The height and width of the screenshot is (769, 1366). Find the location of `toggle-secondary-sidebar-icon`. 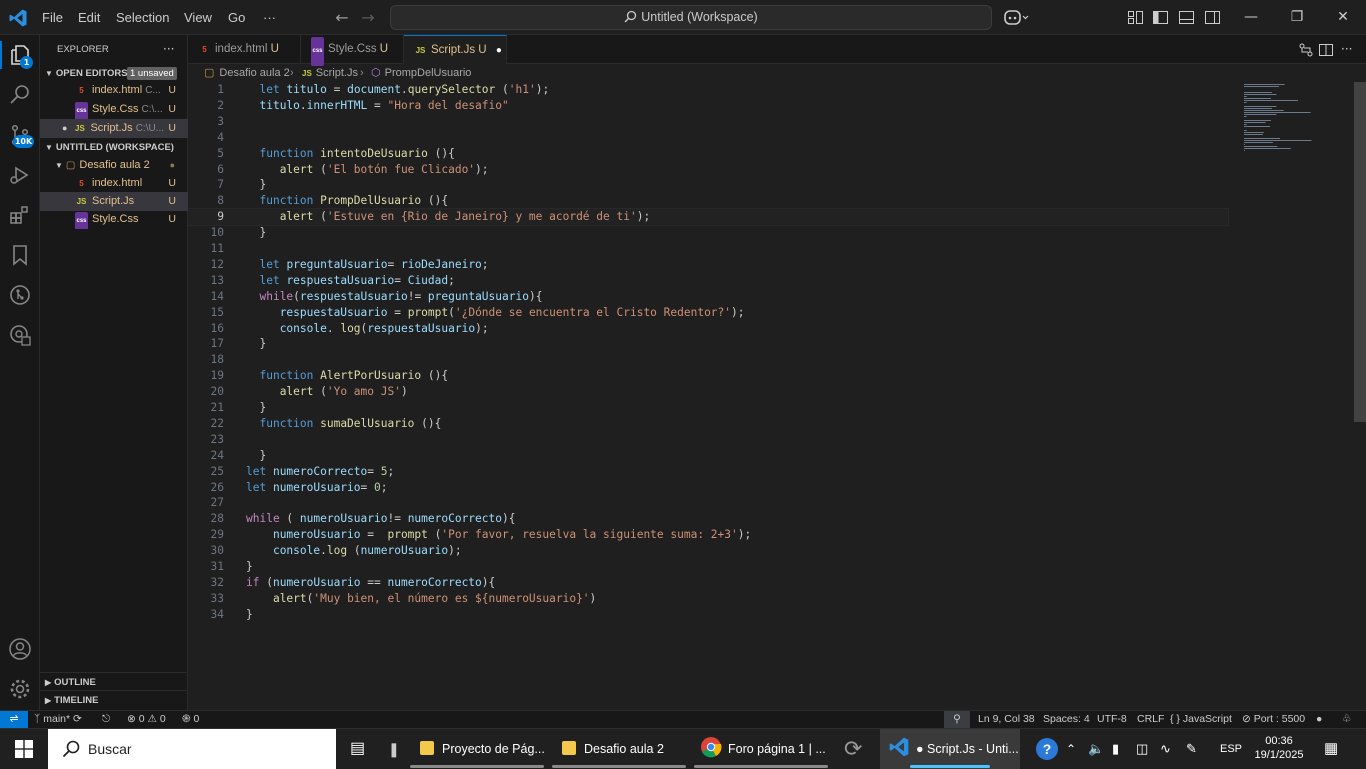

toggle-secondary-sidebar-icon is located at coordinates (1212, 17).